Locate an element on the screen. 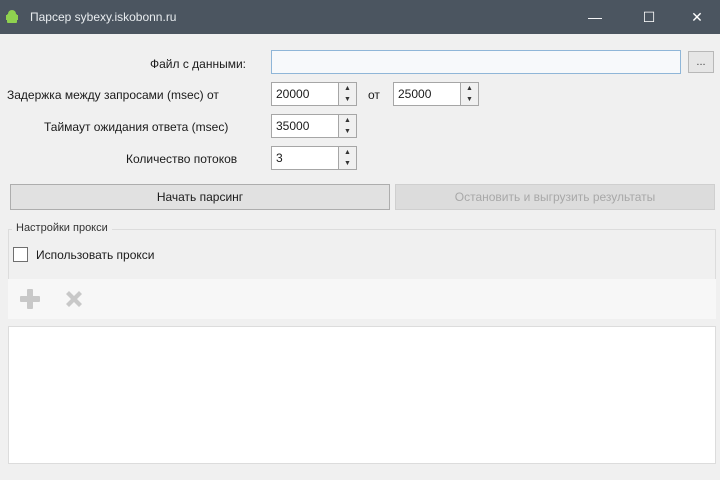 This screenshot has width=720, height=480. delay-from-arrows: ▲ ▼ is located at coordinates (348, 94).